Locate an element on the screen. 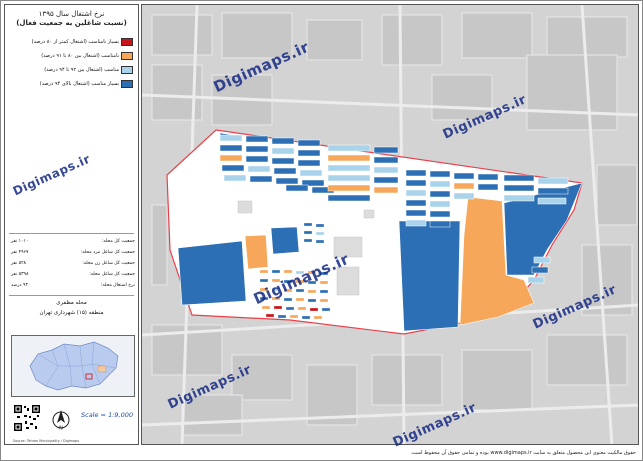  legend-swatch-very-good is located at coordinates (127, 84).